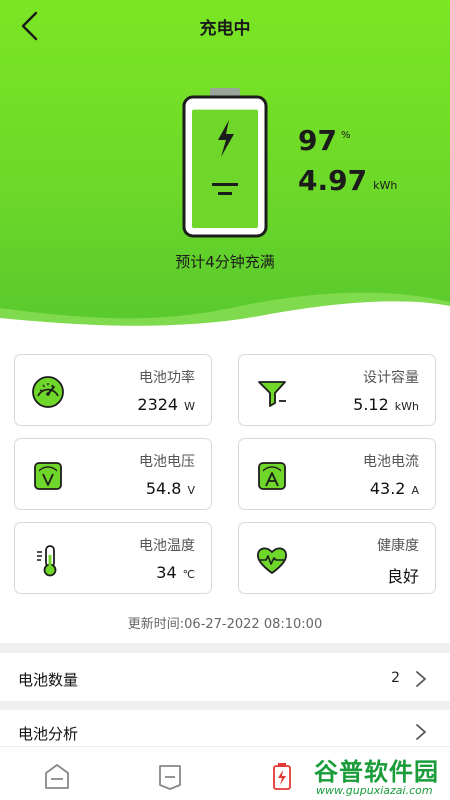  I want to click on card-label: 电池温度, so click(167, 546).